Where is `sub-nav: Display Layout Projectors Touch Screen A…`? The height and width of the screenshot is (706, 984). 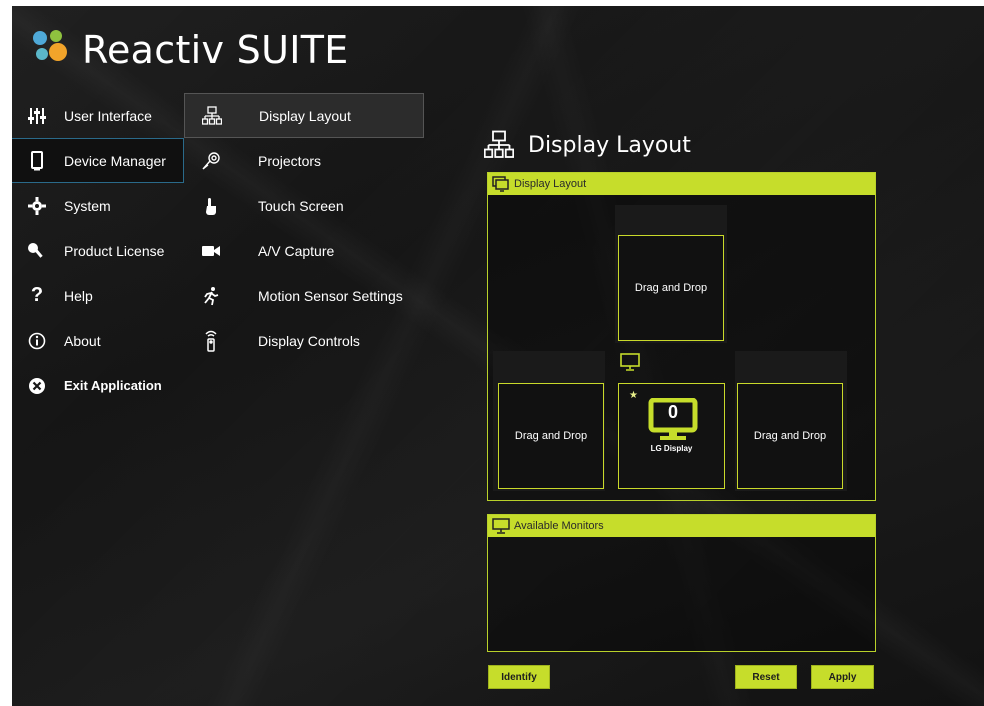
sub-nav: Display Layout Projectors Touch Screen A… is located at coordinates (304, 228).